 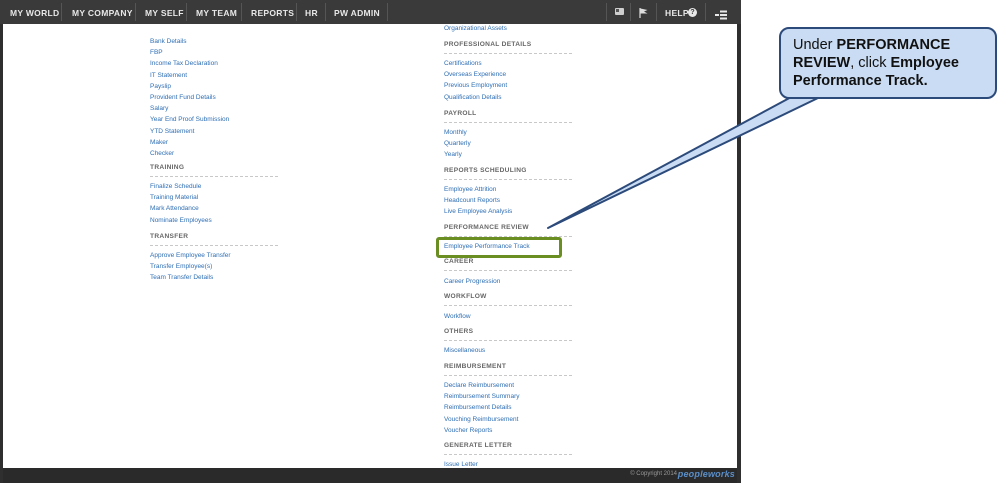 What do you see at coordinates (499, 247) in the screenshot?
I see `highlight-box` at bounding box center [499, 247].